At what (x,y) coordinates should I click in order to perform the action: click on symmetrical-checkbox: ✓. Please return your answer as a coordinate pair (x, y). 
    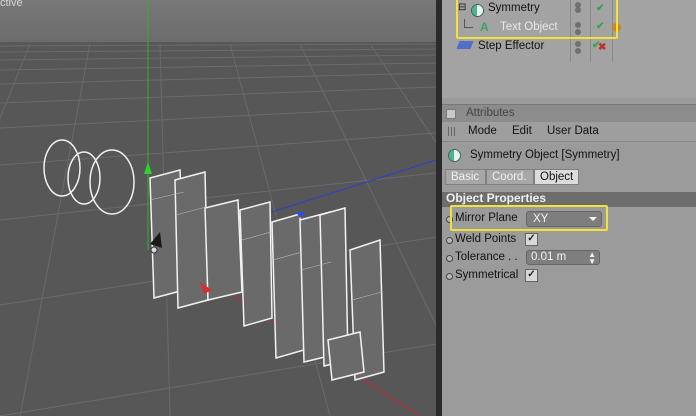
    Looking at the image, I should click on (531, 275).